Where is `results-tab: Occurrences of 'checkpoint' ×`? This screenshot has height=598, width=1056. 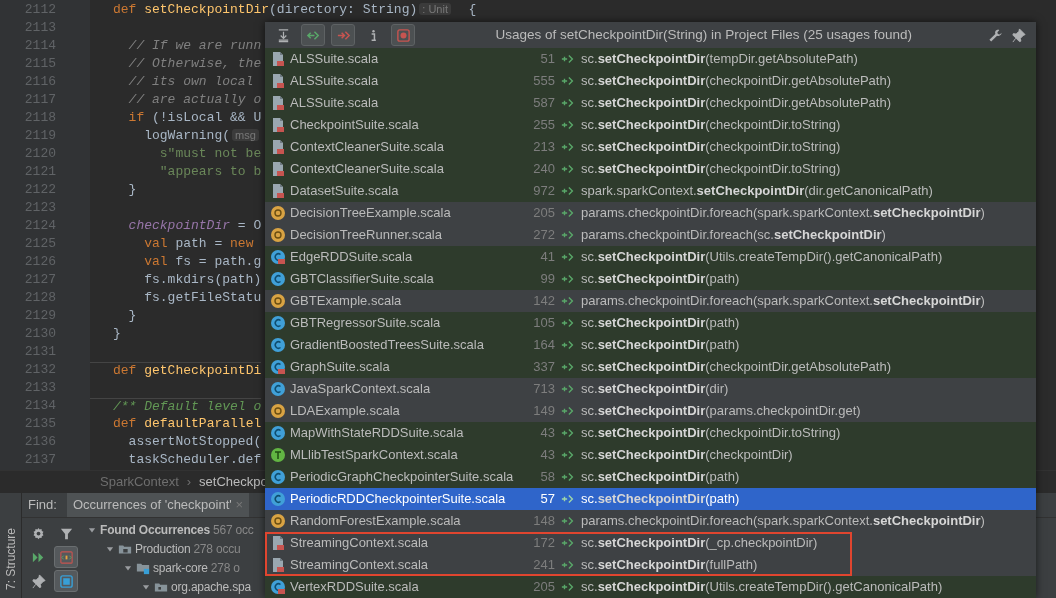 results-tab: Occurrences of 'checkpoint' × is located at coordinates (157, 505).